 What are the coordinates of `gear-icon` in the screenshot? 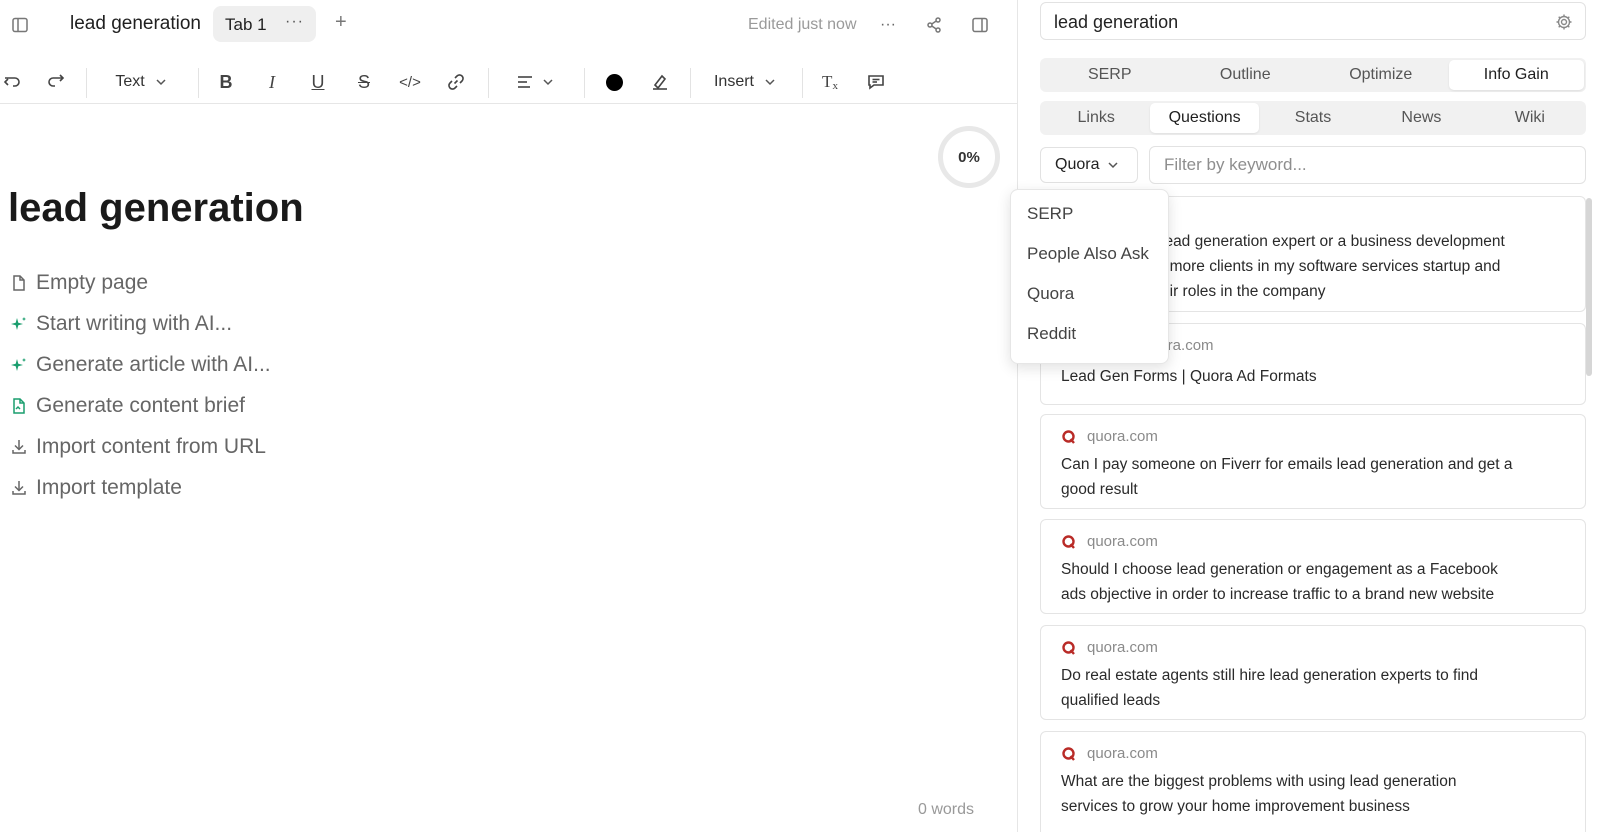 It's located at (1564, 22).